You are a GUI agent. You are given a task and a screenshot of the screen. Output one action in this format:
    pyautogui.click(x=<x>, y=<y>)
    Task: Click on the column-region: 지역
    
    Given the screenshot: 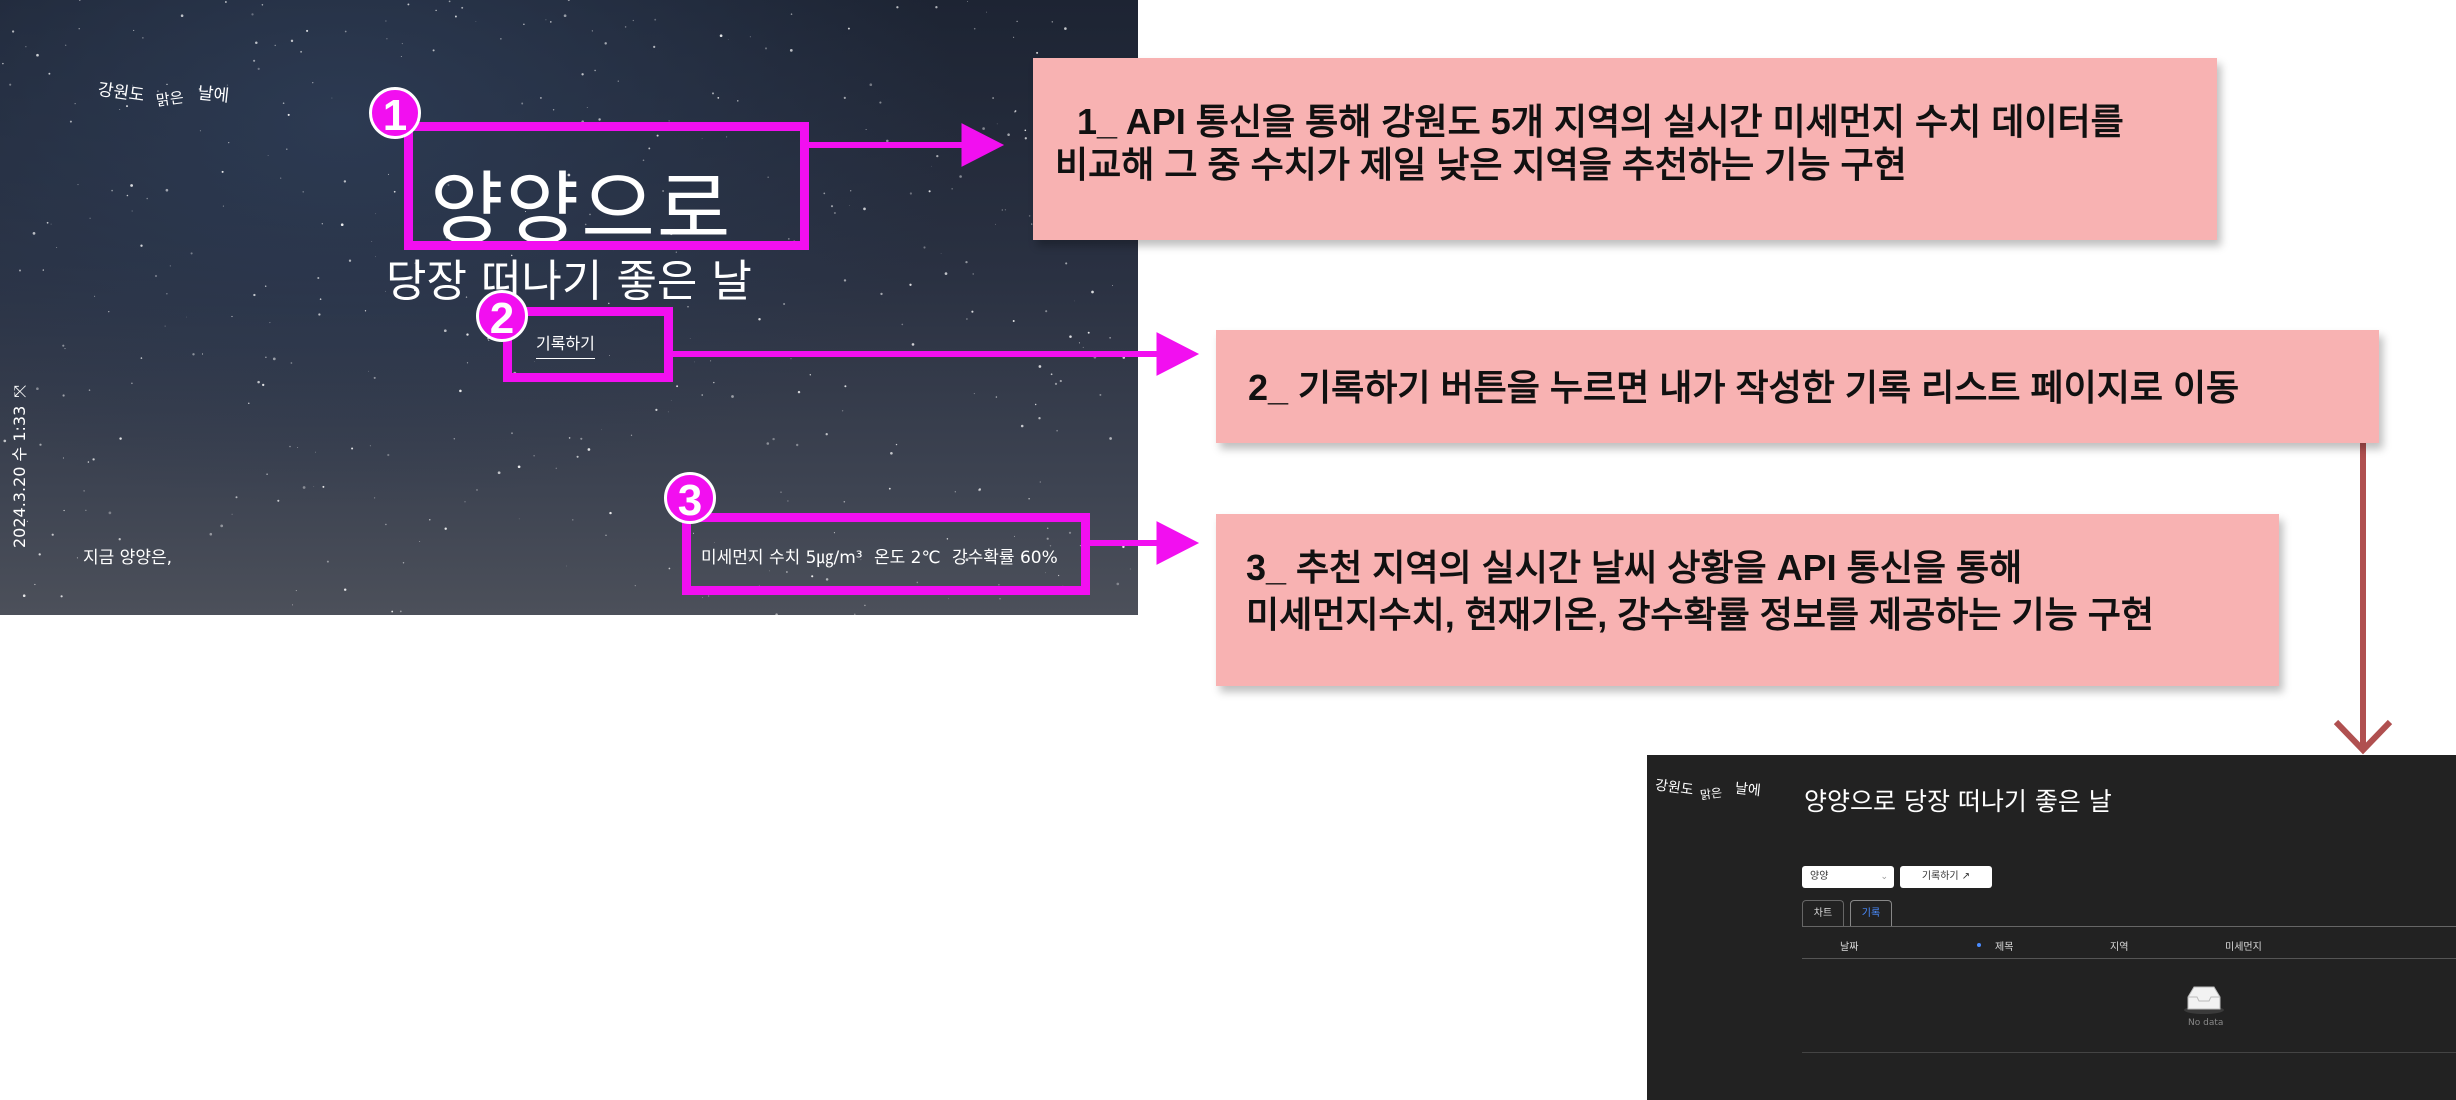 What is the action you would take?
    pyautogui.click(x=2119, y=945)
    